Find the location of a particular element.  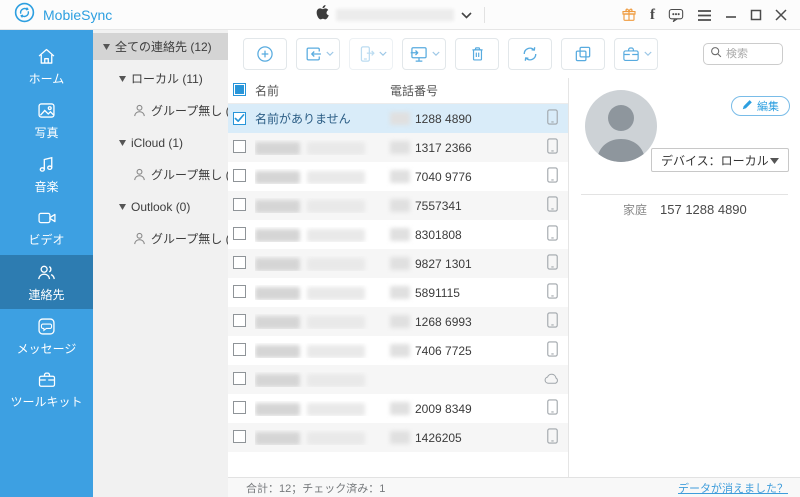

sidebar-item-label: ビデオ is located at coordinates (46, 240).